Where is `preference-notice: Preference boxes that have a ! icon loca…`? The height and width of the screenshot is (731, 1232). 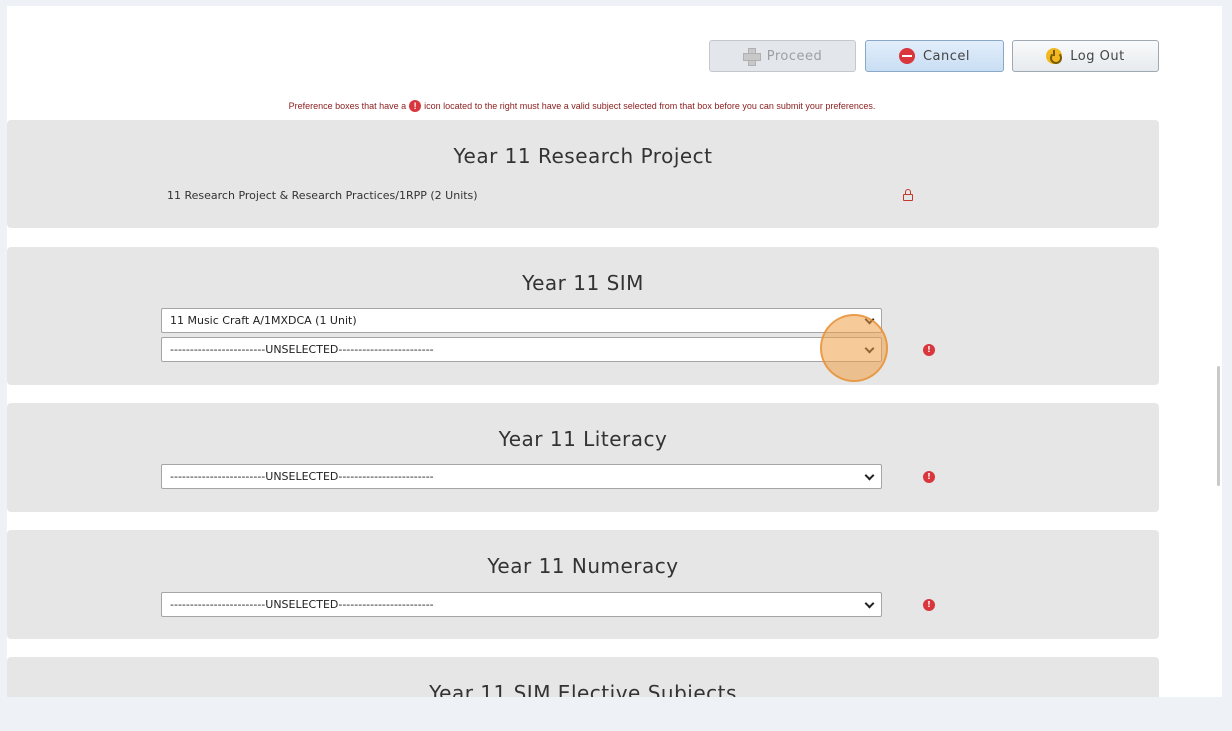
preference-notice: Preference boxes that have a ! icon loca… is located at coordinates (582, 106).